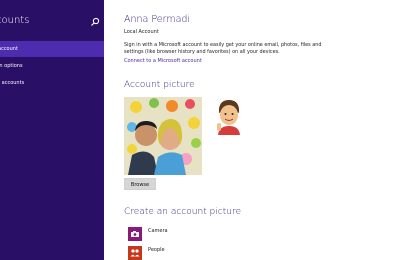 This screenshot has width=400, height=260. I want to click on create-account-picture-title: Create an account picture, so click(182, 212).